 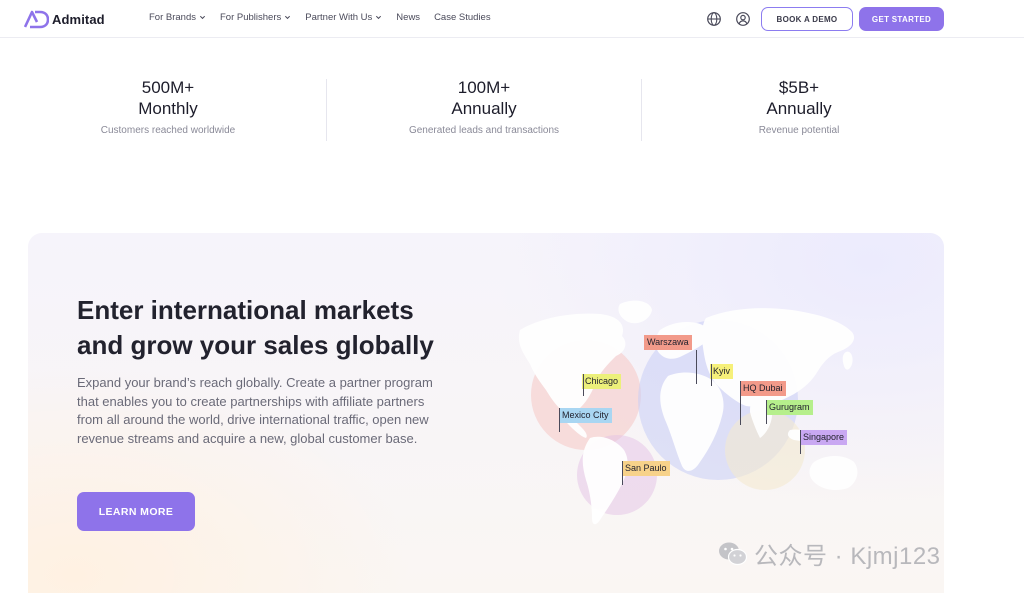 What do you see at coordinates (484, 87) in the screenshot?
I see `stat-value: 100M+` at bounding box center [484, 87].